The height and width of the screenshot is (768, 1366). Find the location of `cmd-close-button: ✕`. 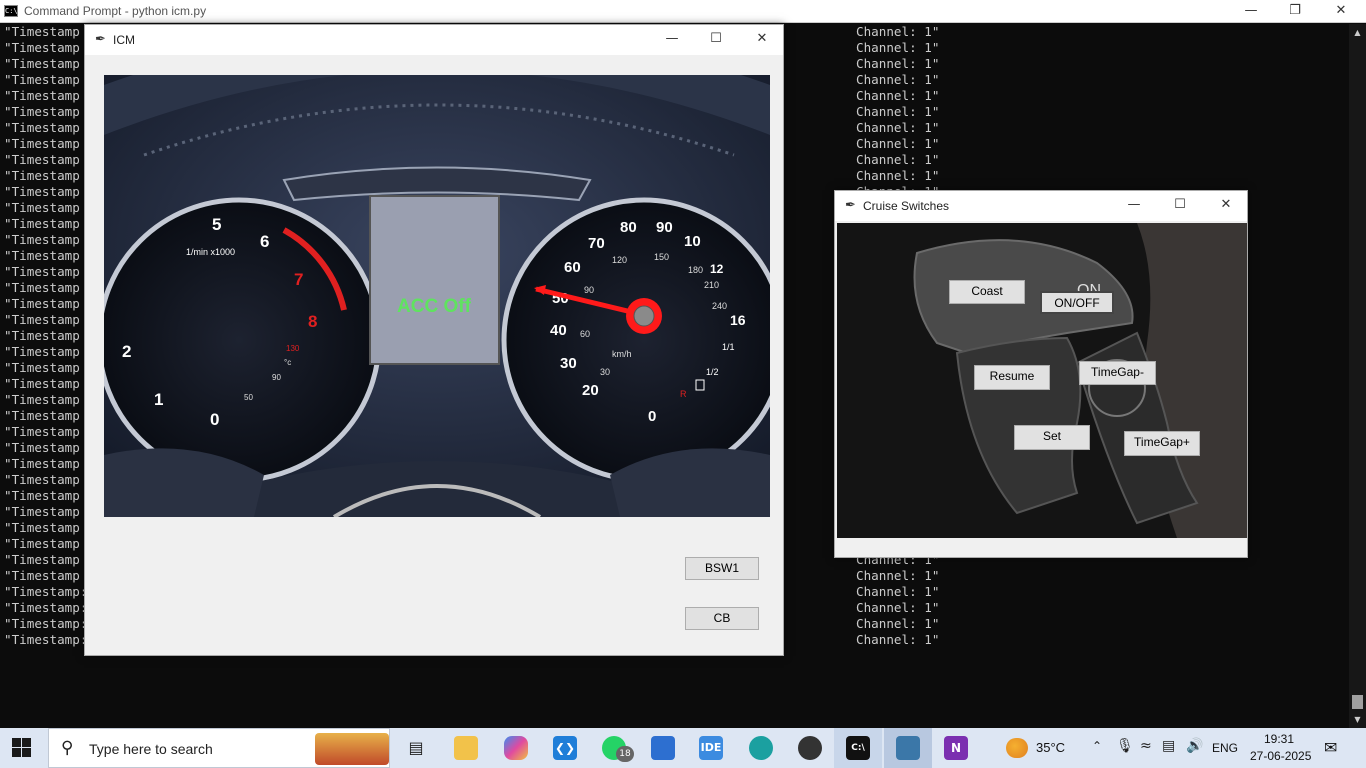

cmd-close-button: ✕ is located at coordinates (1341, 11).